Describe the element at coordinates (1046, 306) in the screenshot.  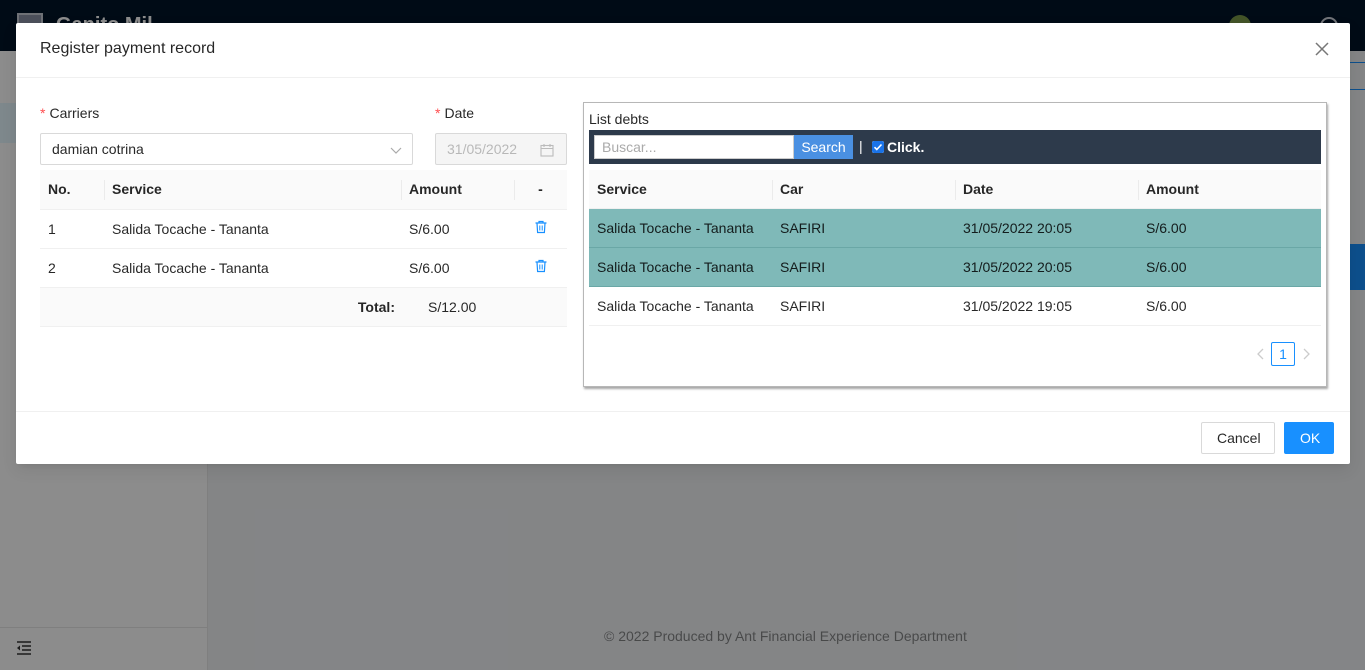
I see `debt-date: 31/05/2022 19:05` at that location.